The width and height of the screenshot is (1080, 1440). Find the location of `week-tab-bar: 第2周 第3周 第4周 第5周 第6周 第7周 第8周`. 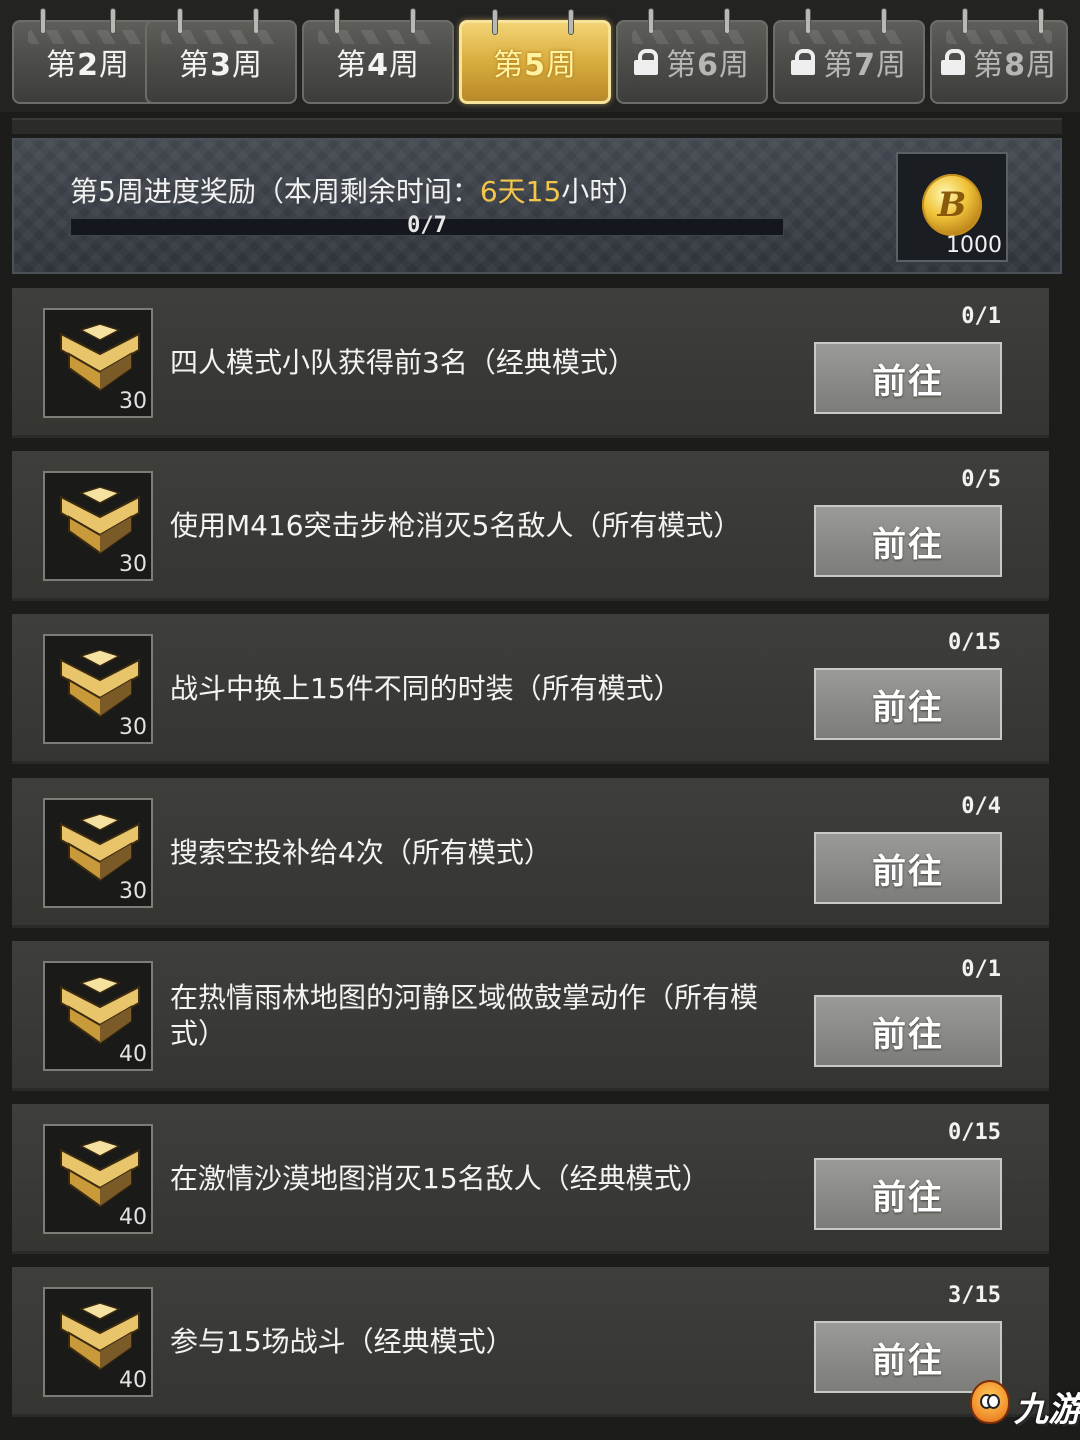

week-tab-bar: 第2周 第3周 第4周 第5周 第6周 第7周 第8周 is located at coordinates (540, 56).